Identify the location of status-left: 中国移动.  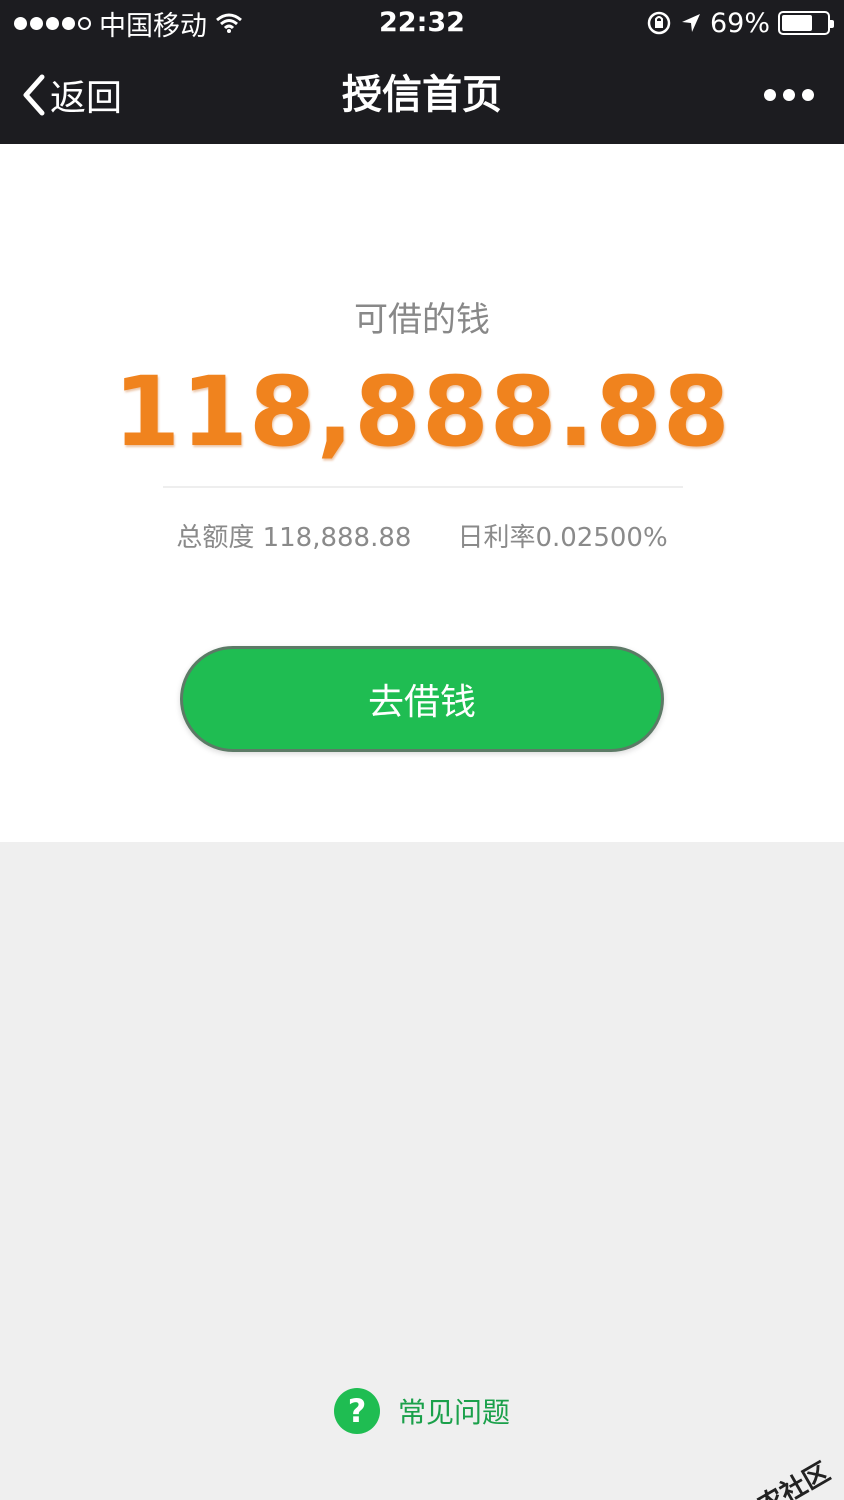
(128, 23).